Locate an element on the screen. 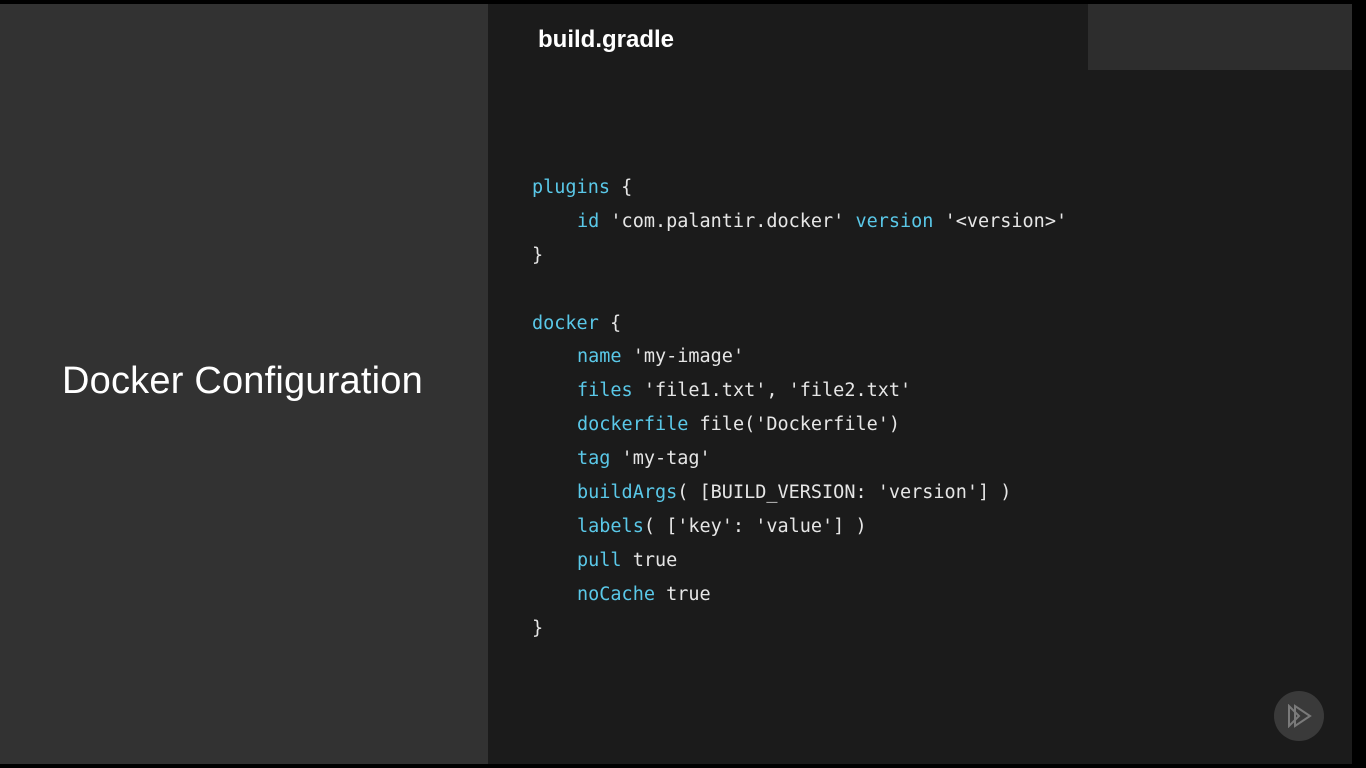 This screenshot has width=1366, height=768. code-line: files 'file1.txt', 'file2.txt' is located at coordinates (799, 391).